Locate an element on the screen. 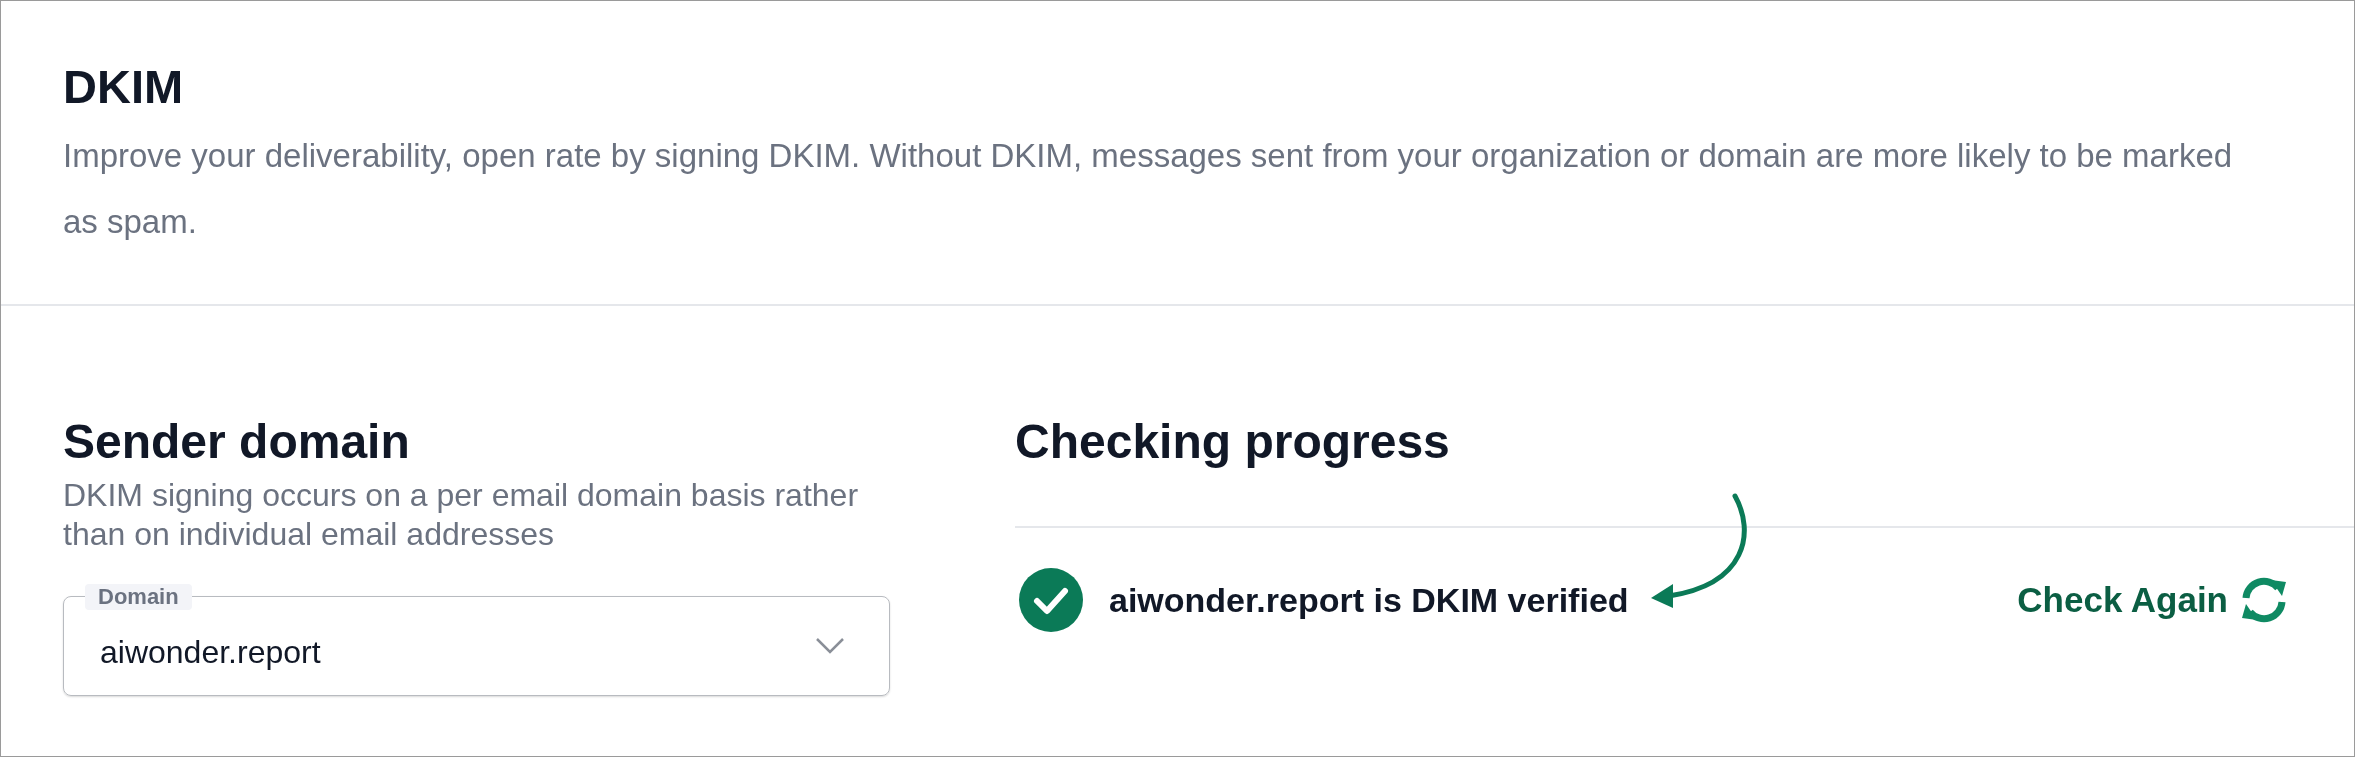 This screenshot has width=2355, height=757. field-label: Domain is located at coordinates (138, 597).